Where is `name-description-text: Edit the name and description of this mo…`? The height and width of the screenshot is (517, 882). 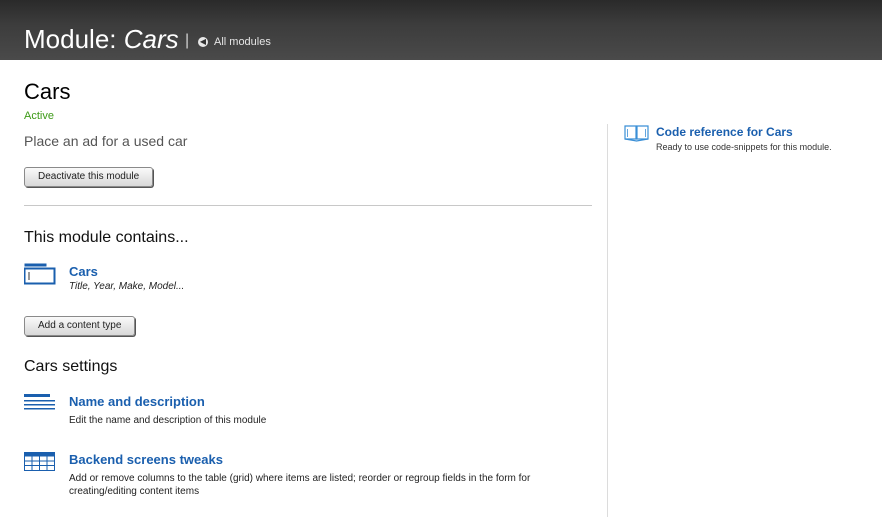 name-description-text: Edit the name and description of this mo… is located at coordinates (168, 420).